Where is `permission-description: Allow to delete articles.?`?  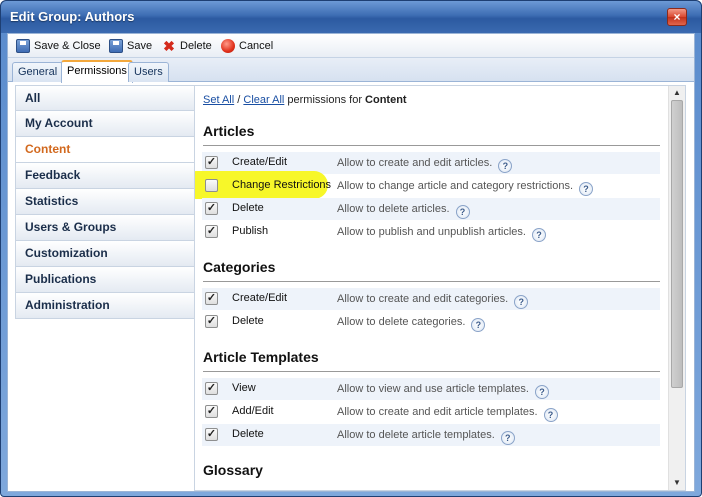 permission-description: Allow to delete articles.? is located at coordinates (403, 211).